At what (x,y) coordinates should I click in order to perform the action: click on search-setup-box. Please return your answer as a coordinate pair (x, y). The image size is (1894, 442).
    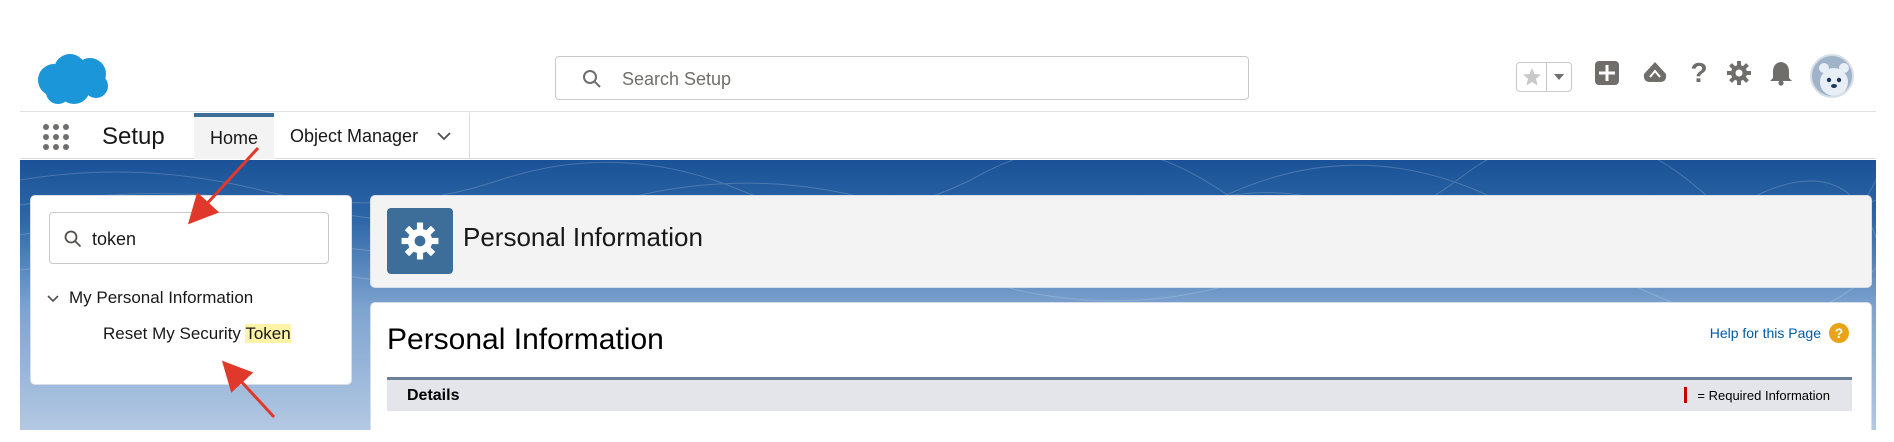
    Looking at the image, I should click on (902, 78).